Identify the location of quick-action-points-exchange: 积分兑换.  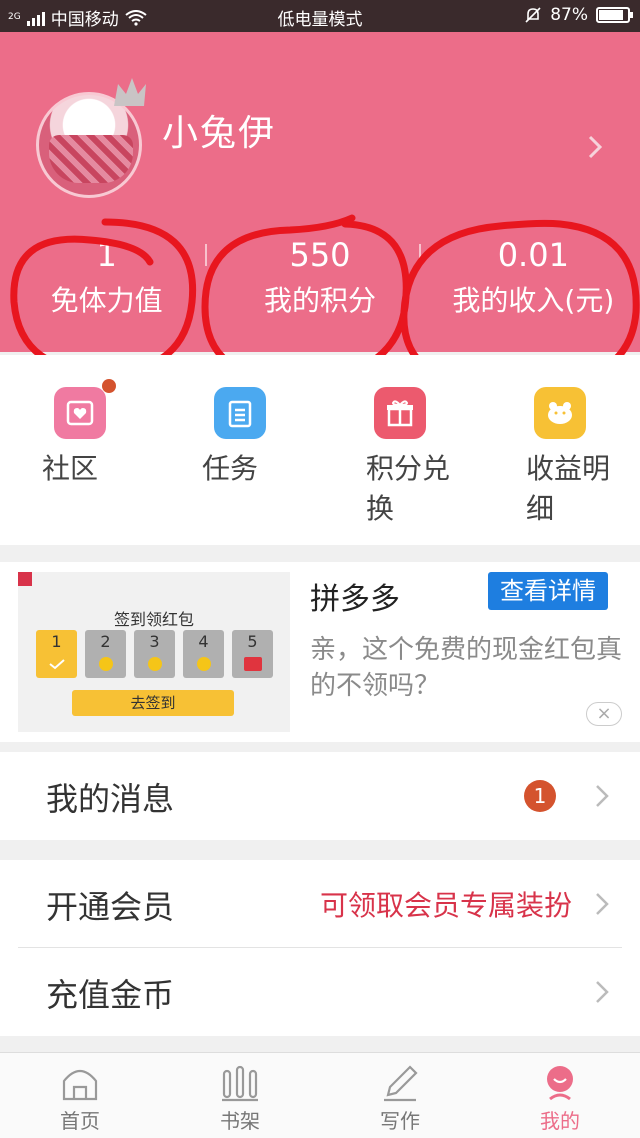
(400, 450).